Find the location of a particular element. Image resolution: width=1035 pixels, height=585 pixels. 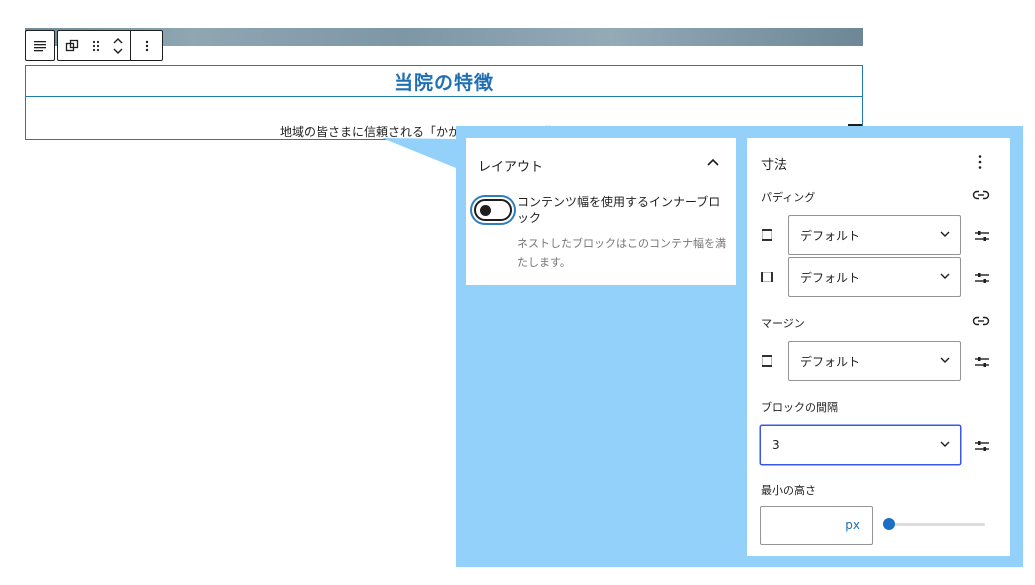

margin-select: デフォルト is located at coordinates (874, 361).